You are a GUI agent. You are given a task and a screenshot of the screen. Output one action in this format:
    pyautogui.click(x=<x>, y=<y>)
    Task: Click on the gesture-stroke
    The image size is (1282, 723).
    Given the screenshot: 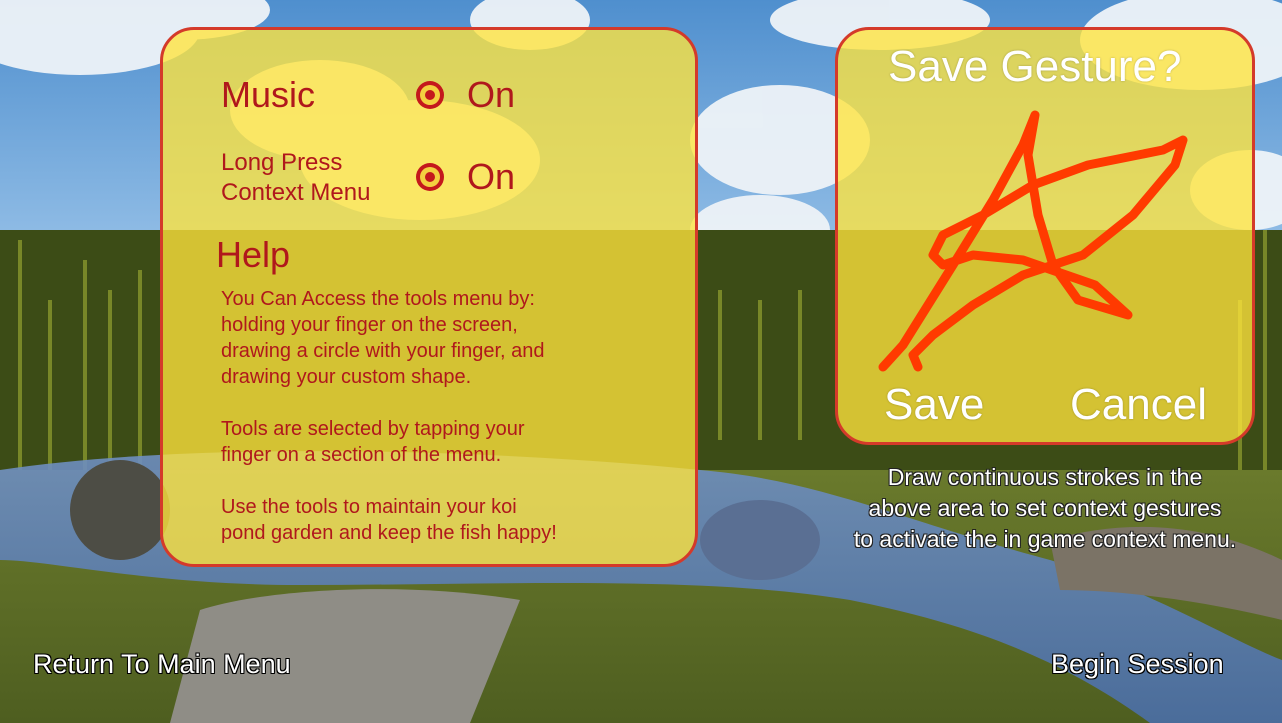 What is the action you would take?
    pyautogui.click(x=1033, y=241)
    